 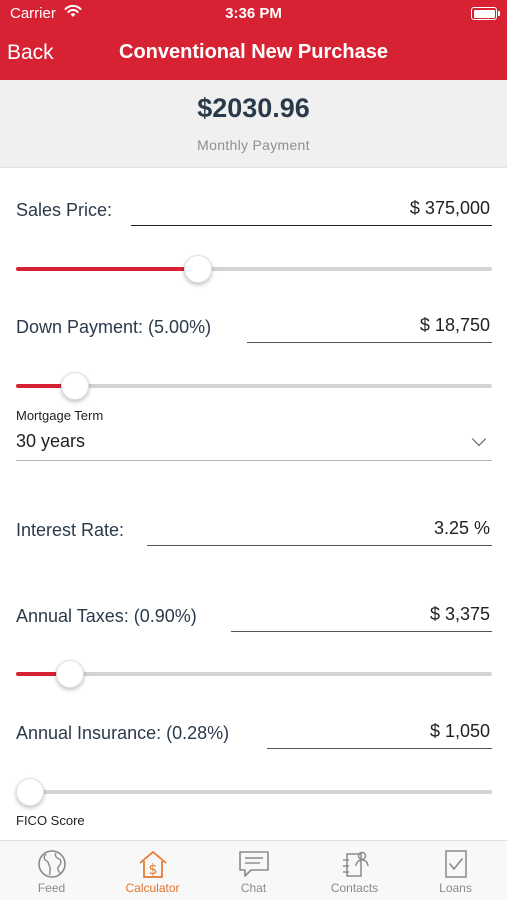 What do you see at coordinates (485, 13) in the screenshot?
I see `battery-icon` at bounding box center [485, 13].